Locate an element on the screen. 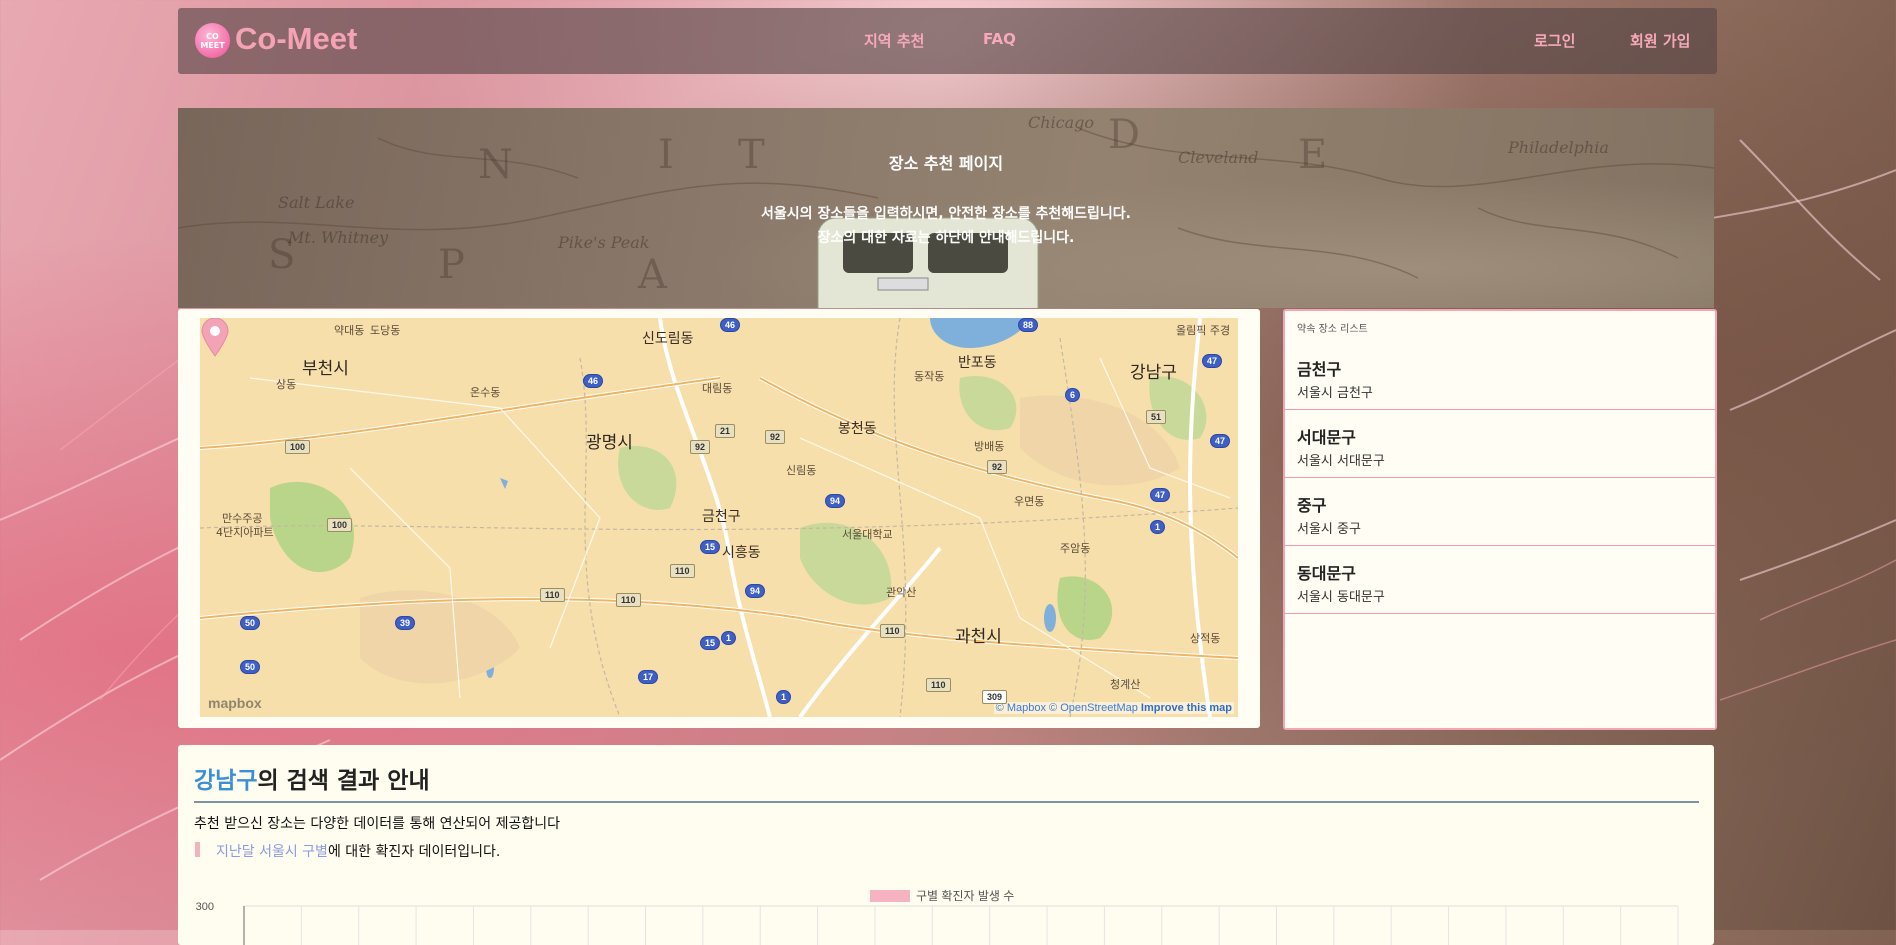  note-highlight: 지난달 서울시 구별 is located at coordinates (272, 852).